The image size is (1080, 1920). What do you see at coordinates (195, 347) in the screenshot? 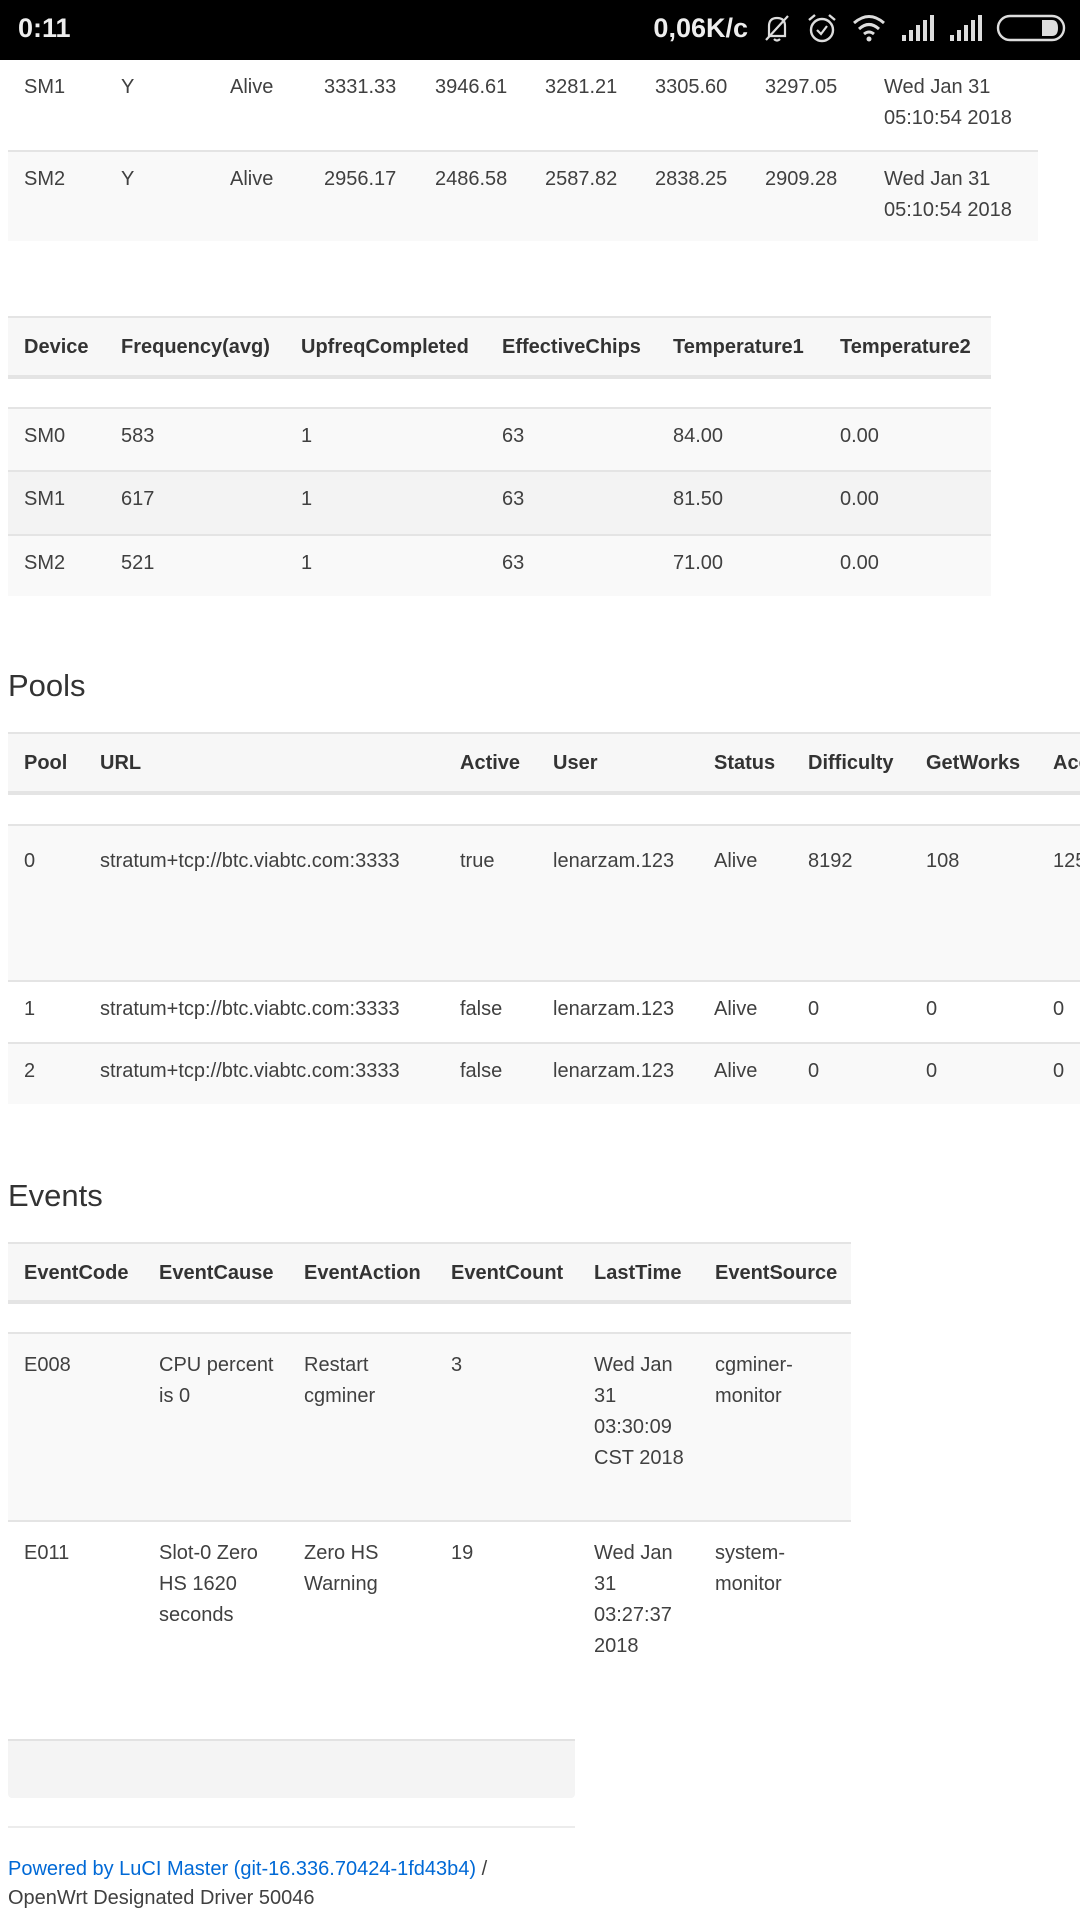
I see `column-header: Frequency(avg)` at bounding box center [195, 347].